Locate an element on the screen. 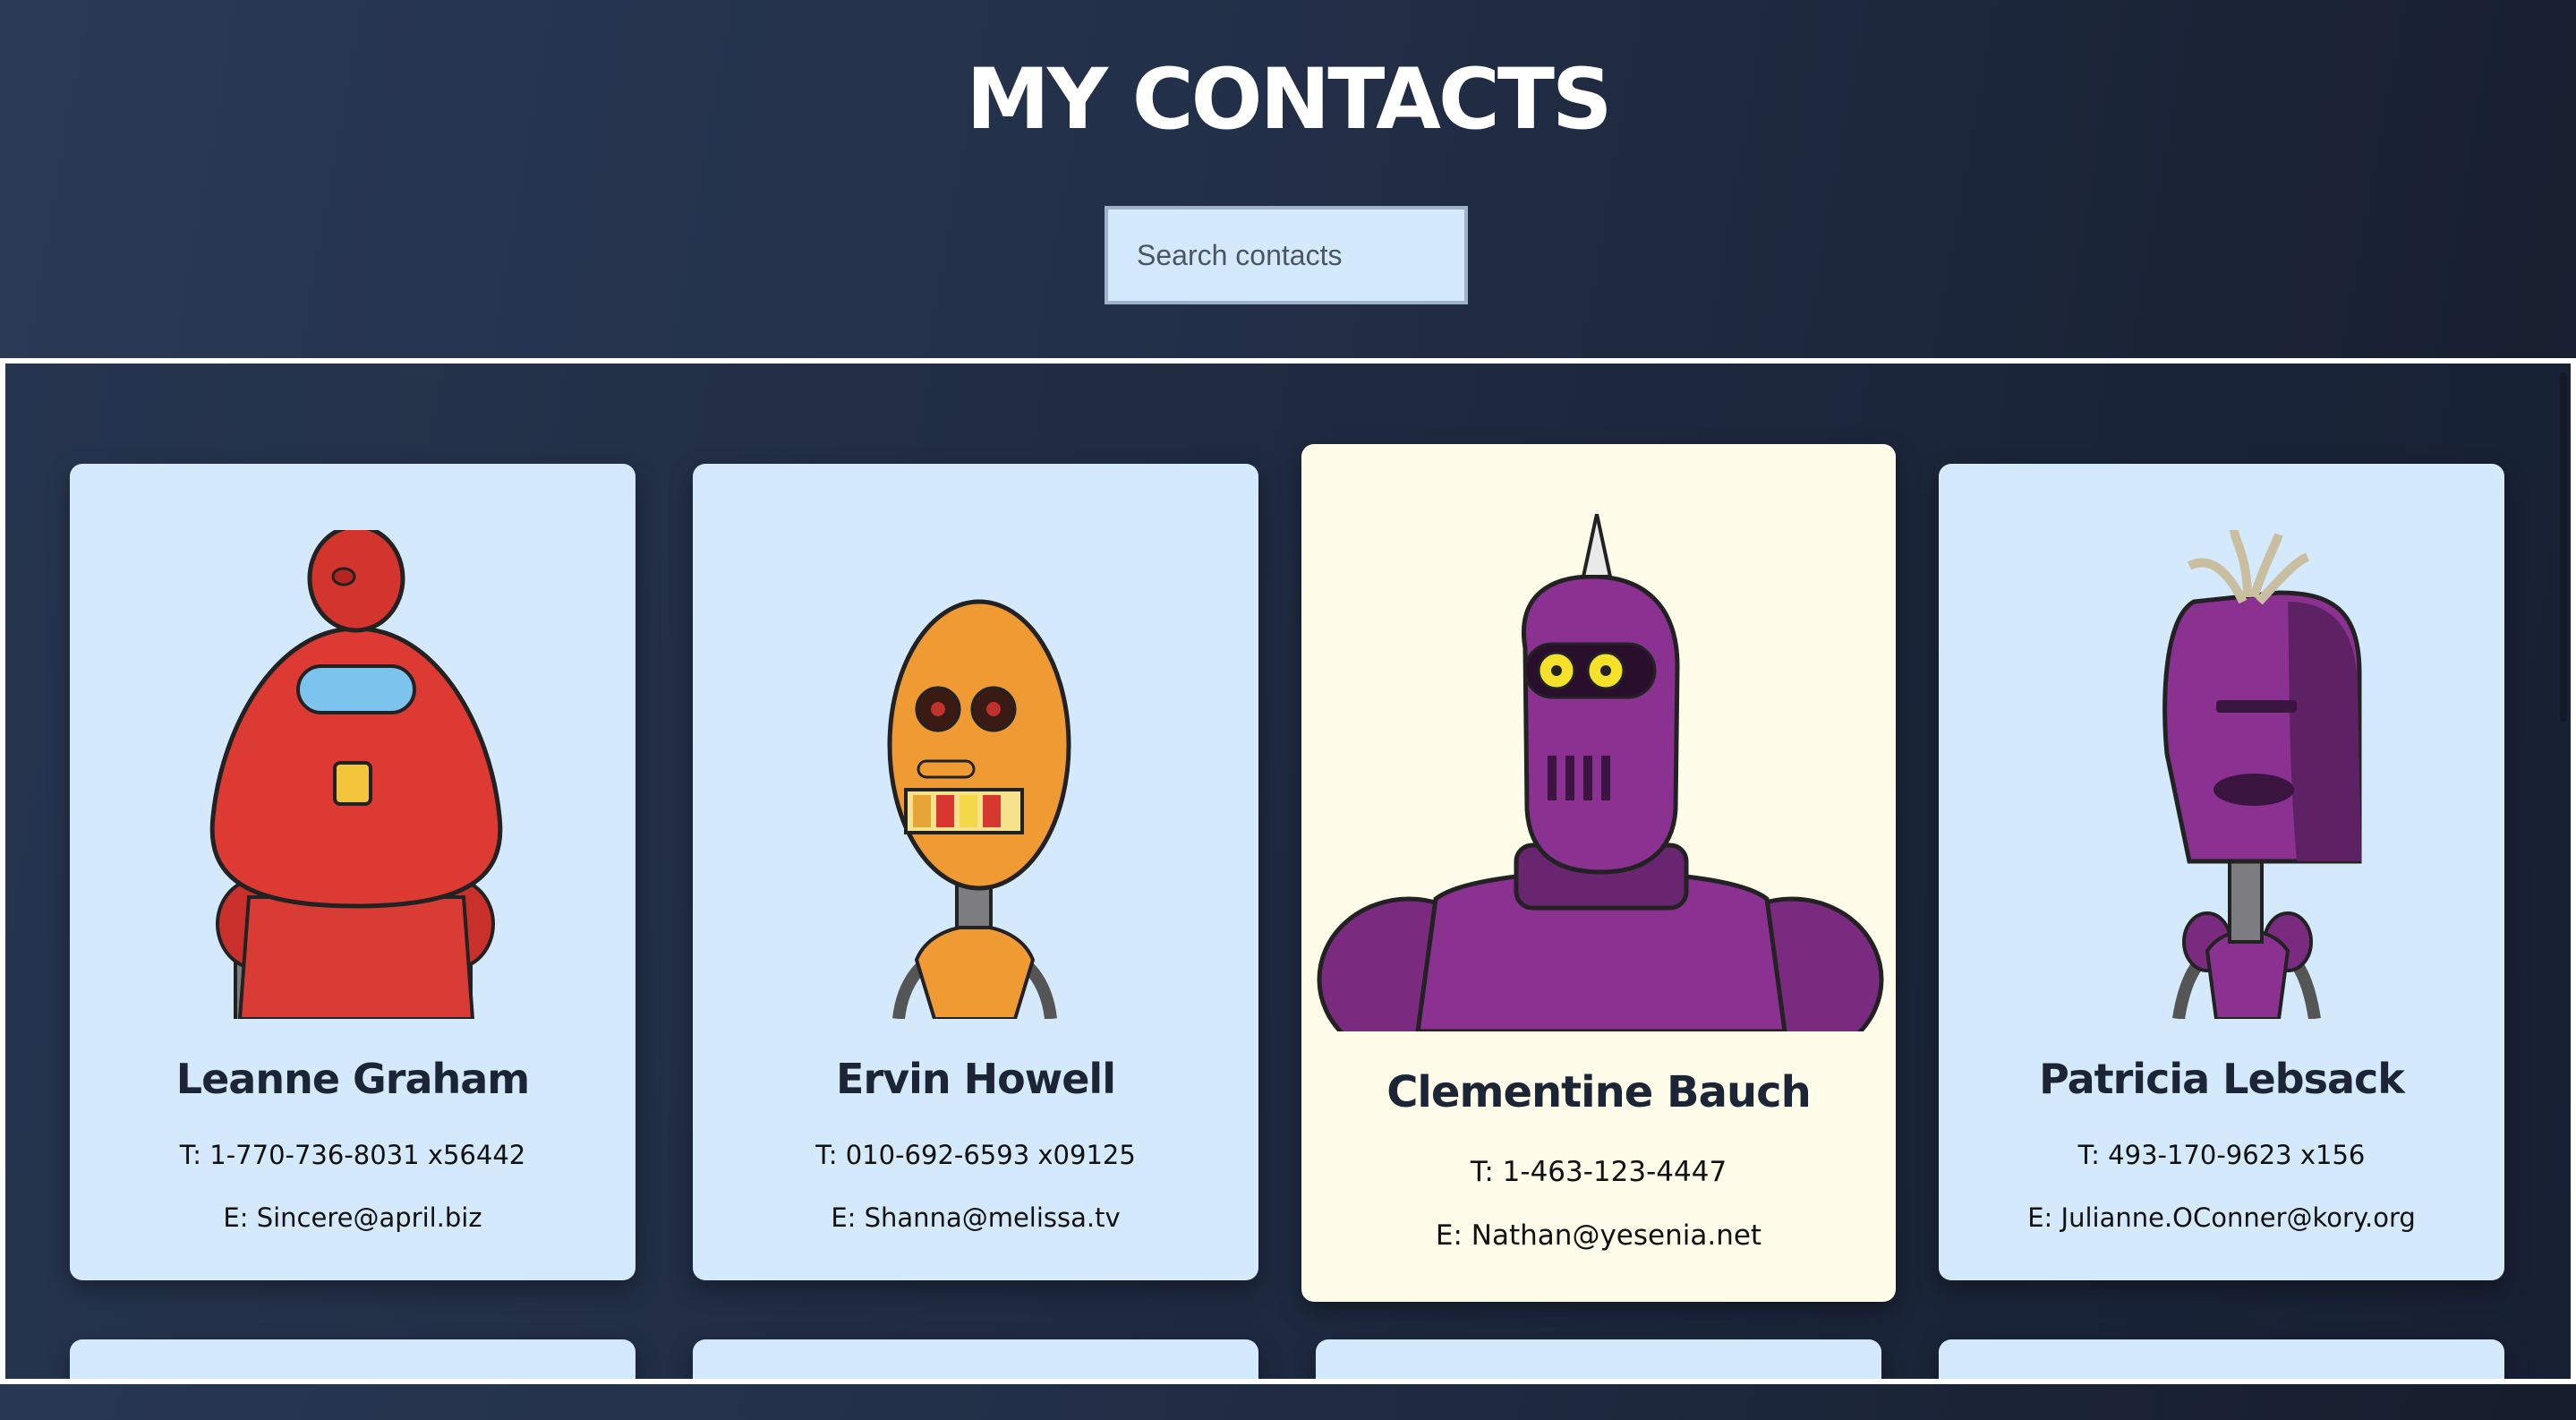 This screenshot has width=2576, height=1420. contact-phone: T: 493-170-9623 x156 is located at coordinates (2221, 1155).